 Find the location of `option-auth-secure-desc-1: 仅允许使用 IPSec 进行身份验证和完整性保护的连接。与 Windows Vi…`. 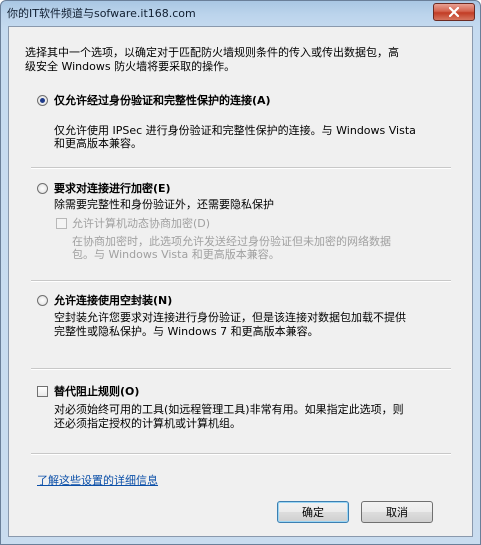

option-auth-secure-desc-1: 仅允许使用 IPSec 进行身份验证和完整性保护的连接。与 Windows Vi… is located at coordinates (235, 130).